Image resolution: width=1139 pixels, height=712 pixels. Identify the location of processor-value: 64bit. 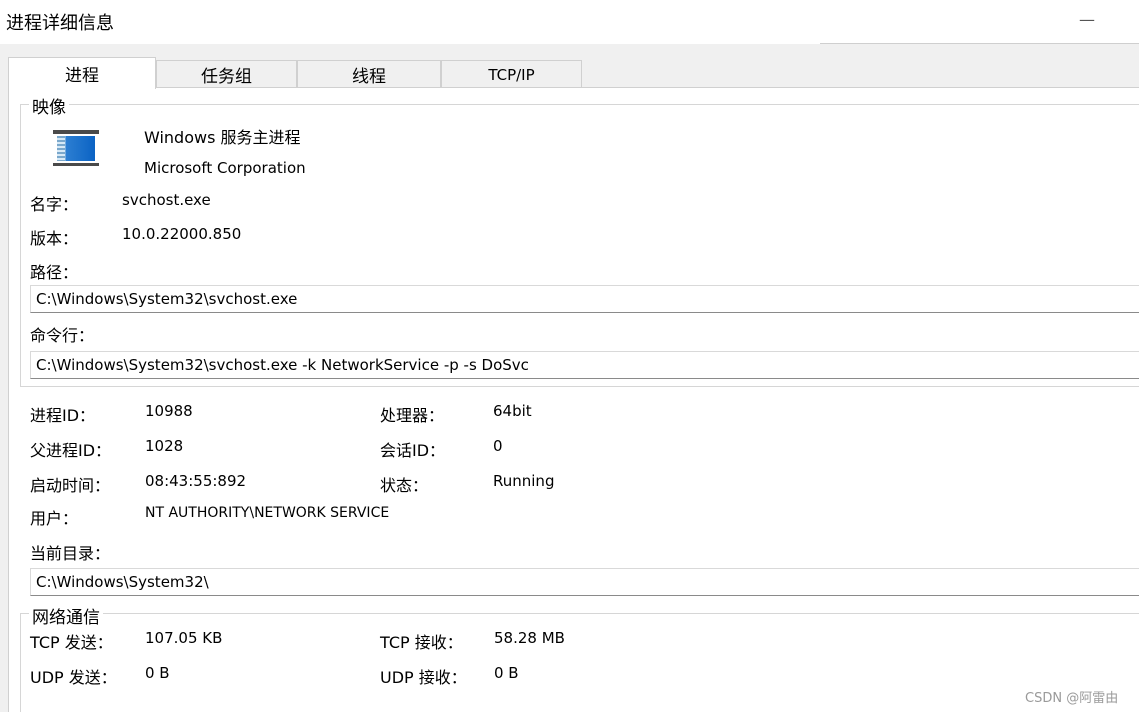
(512, 411).